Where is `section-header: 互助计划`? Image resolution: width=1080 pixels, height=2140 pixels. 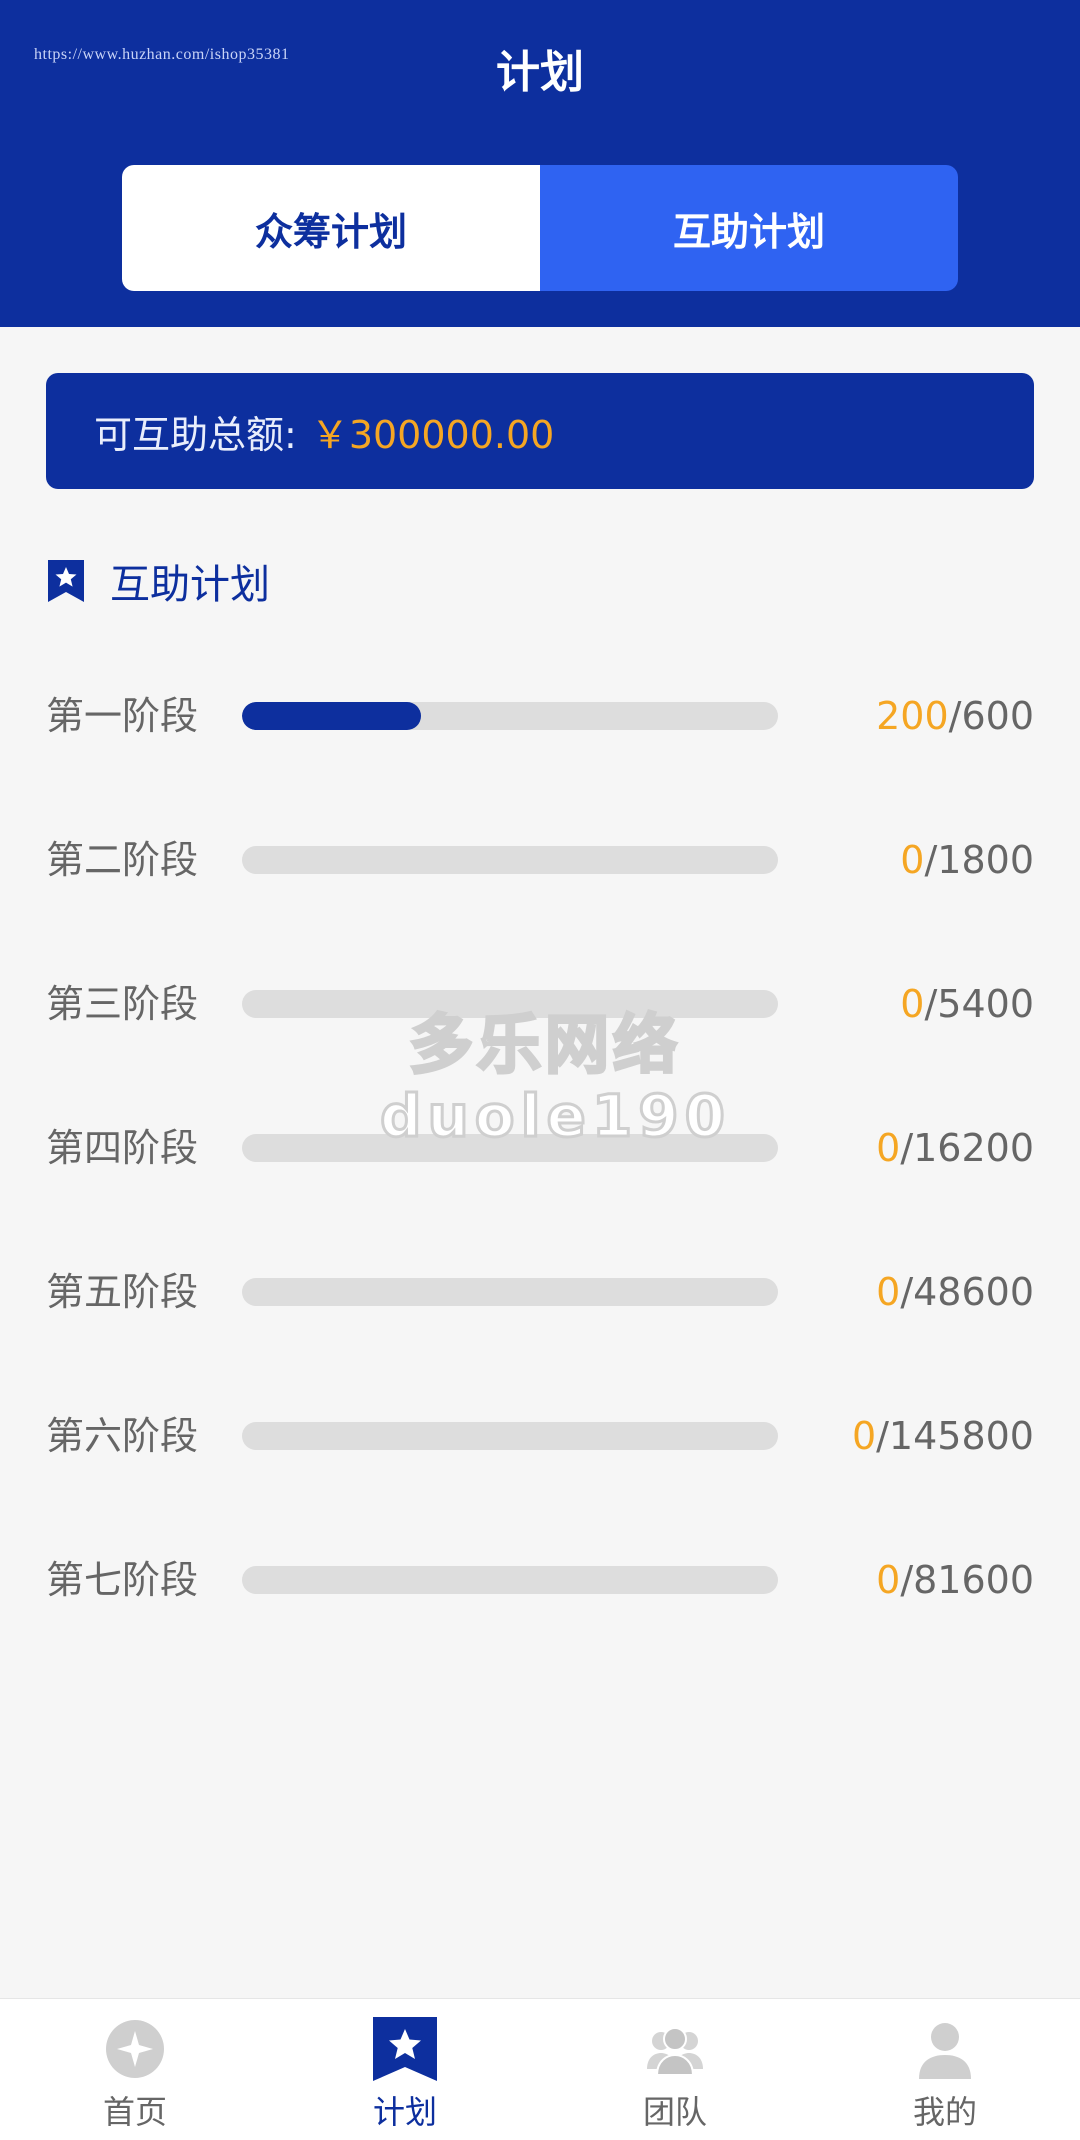 section-header: 互助计划 is located at coordinates (158, 581).